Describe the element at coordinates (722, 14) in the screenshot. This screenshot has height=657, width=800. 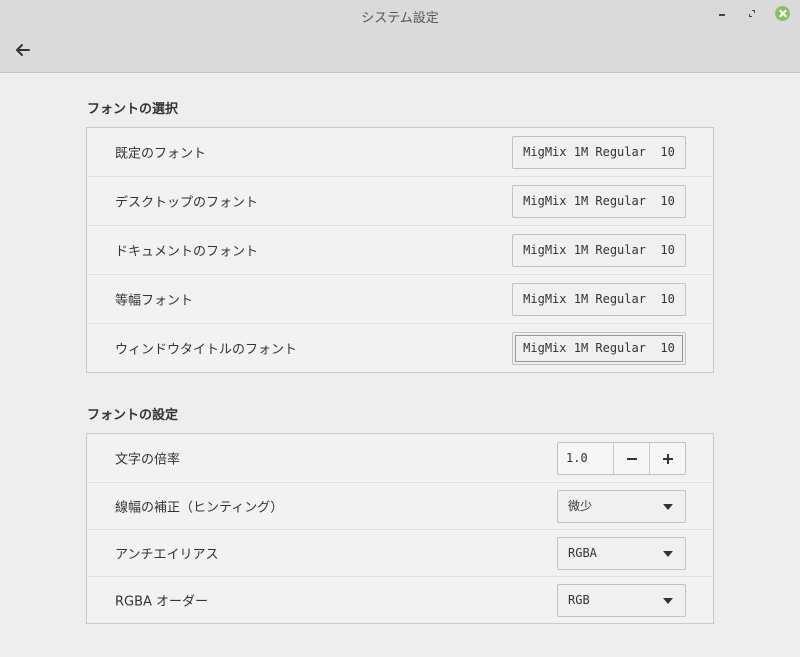
I see `minimize-icon` at that location.